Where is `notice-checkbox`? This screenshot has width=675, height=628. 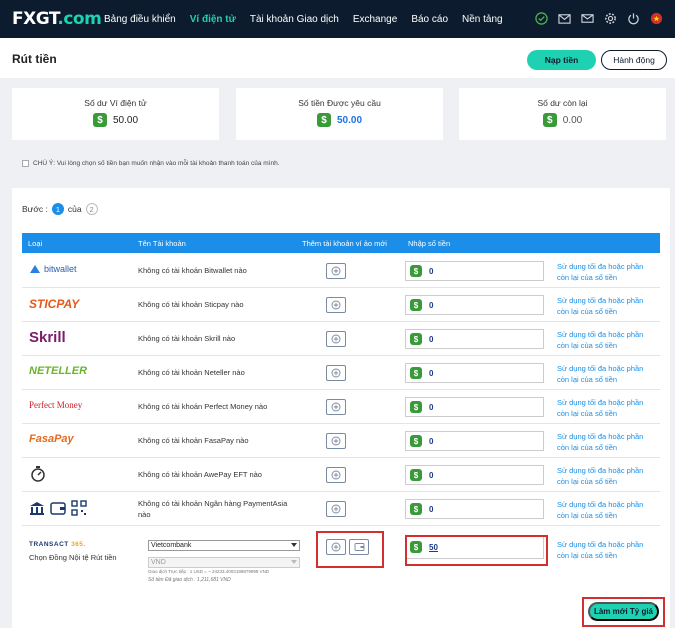 notice-checkbox is located at coordinates (25, 163).